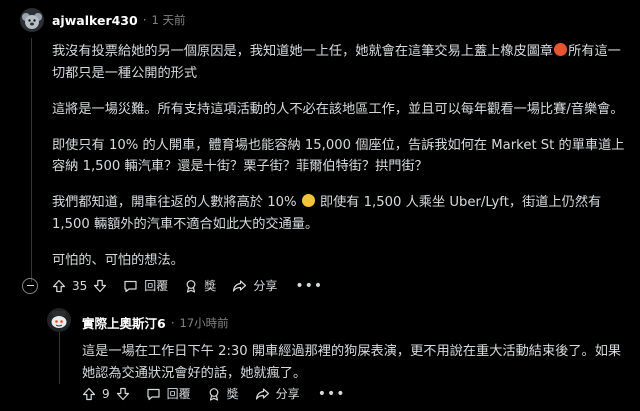 The height and width of the screenshot is (411, 640). I want to click on reply-timestamp: 17小時前, so click(204, 323).